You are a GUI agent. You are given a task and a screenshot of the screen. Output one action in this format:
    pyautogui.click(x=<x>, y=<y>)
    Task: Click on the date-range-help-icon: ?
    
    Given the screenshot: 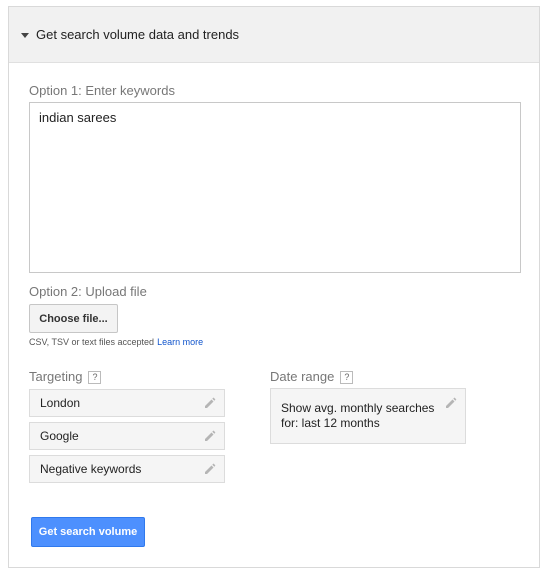 What is the action you would take?
    pyautogui.click(x=347, y=377)
    